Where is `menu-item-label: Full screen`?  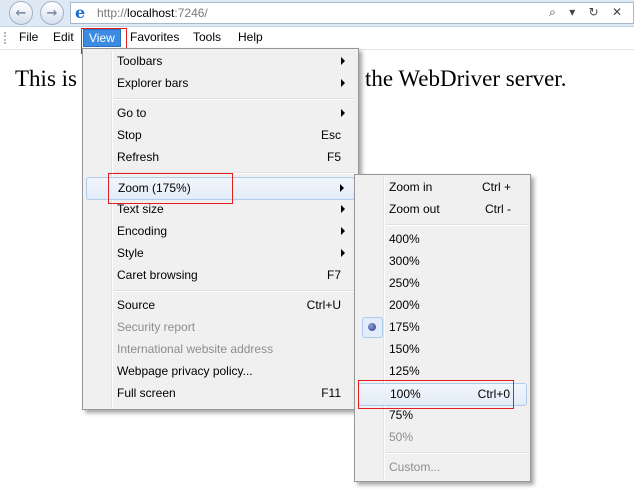 menu-item-label: Full screen is located at coordinates (146, 393).